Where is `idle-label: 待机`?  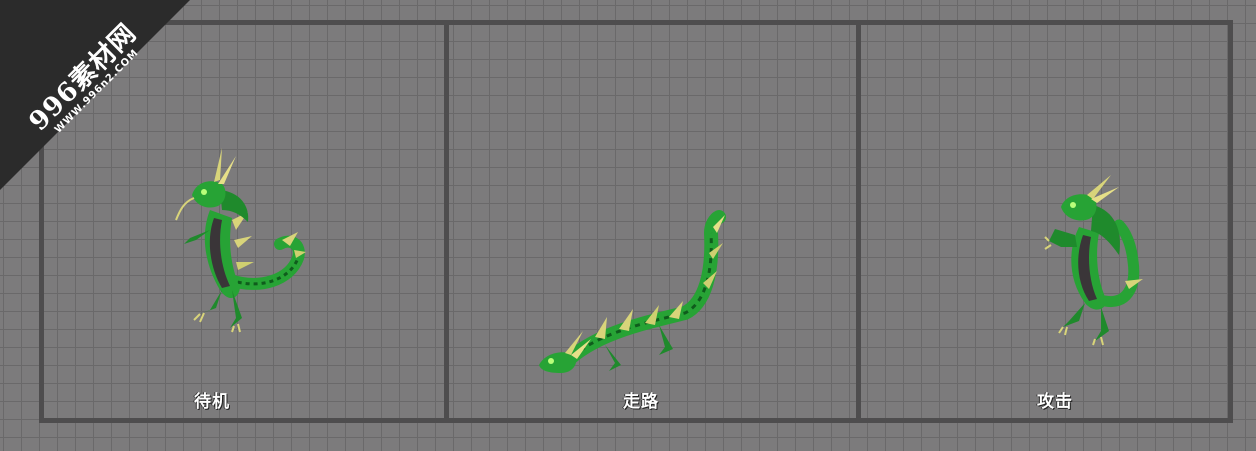
idle-label: 待机 is located at coordinates (212, 402).